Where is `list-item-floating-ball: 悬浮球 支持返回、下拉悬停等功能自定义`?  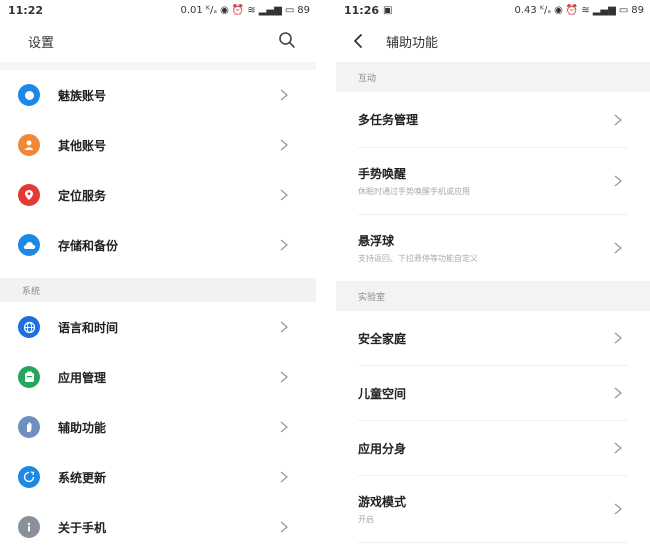
list-item-floating-ball: 悬浮球 支持返回、下拉悬停等功能自定义 is located at coordinates (493, 248).